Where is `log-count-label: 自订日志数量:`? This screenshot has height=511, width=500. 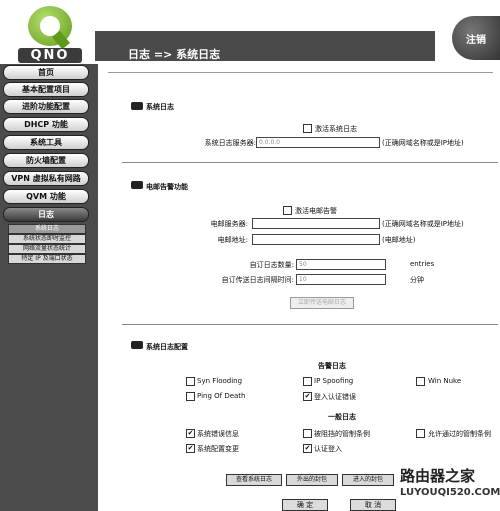 log-count-label: 自订日志数量: is located at coordinates (271, 265).